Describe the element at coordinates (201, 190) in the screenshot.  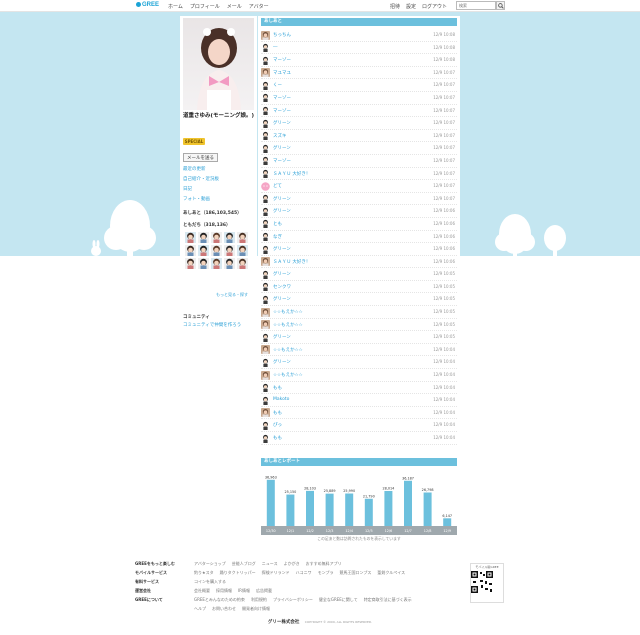
I see `link-diary: 日記` at that location.